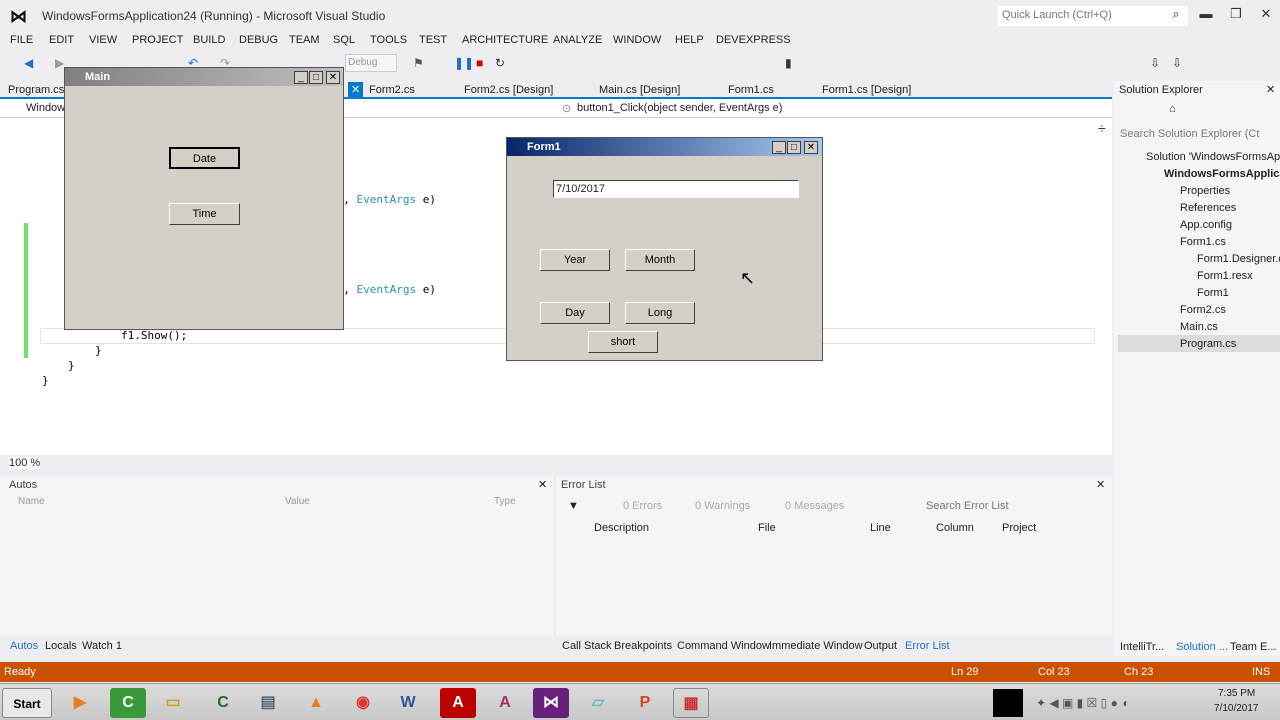 The width and height of the screenshot is (1280, 720). Describe the element at coordinates (575, 260) in the screenshot. I see `year-button: Year` at that location.